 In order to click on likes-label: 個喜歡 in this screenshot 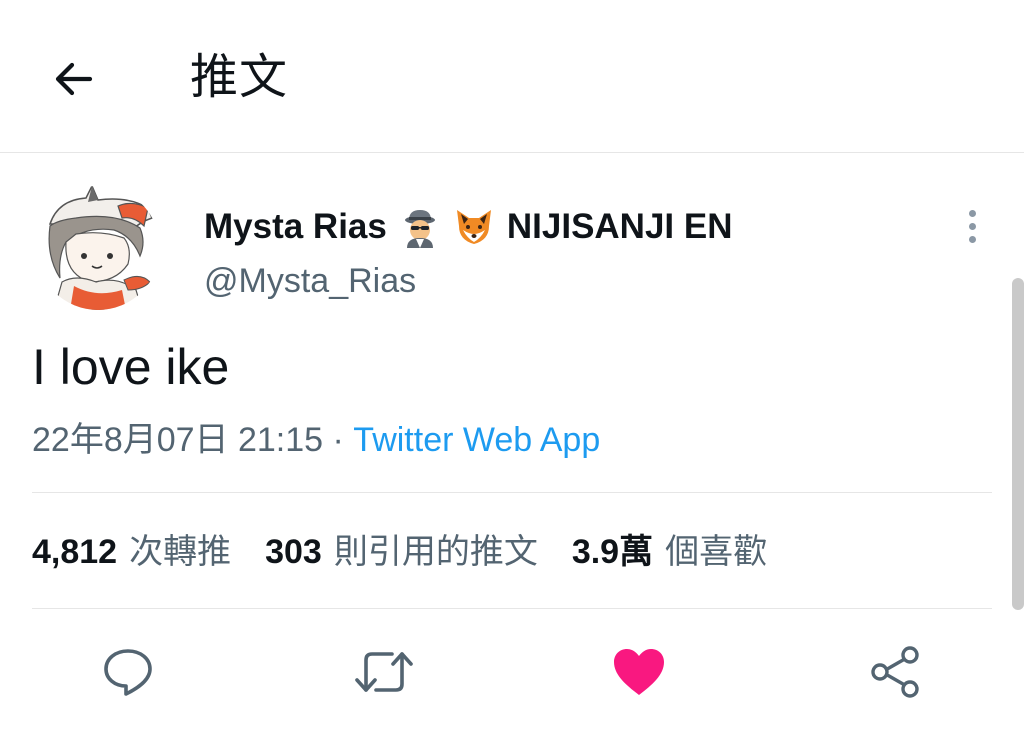, I will do `click(716, 552)`.